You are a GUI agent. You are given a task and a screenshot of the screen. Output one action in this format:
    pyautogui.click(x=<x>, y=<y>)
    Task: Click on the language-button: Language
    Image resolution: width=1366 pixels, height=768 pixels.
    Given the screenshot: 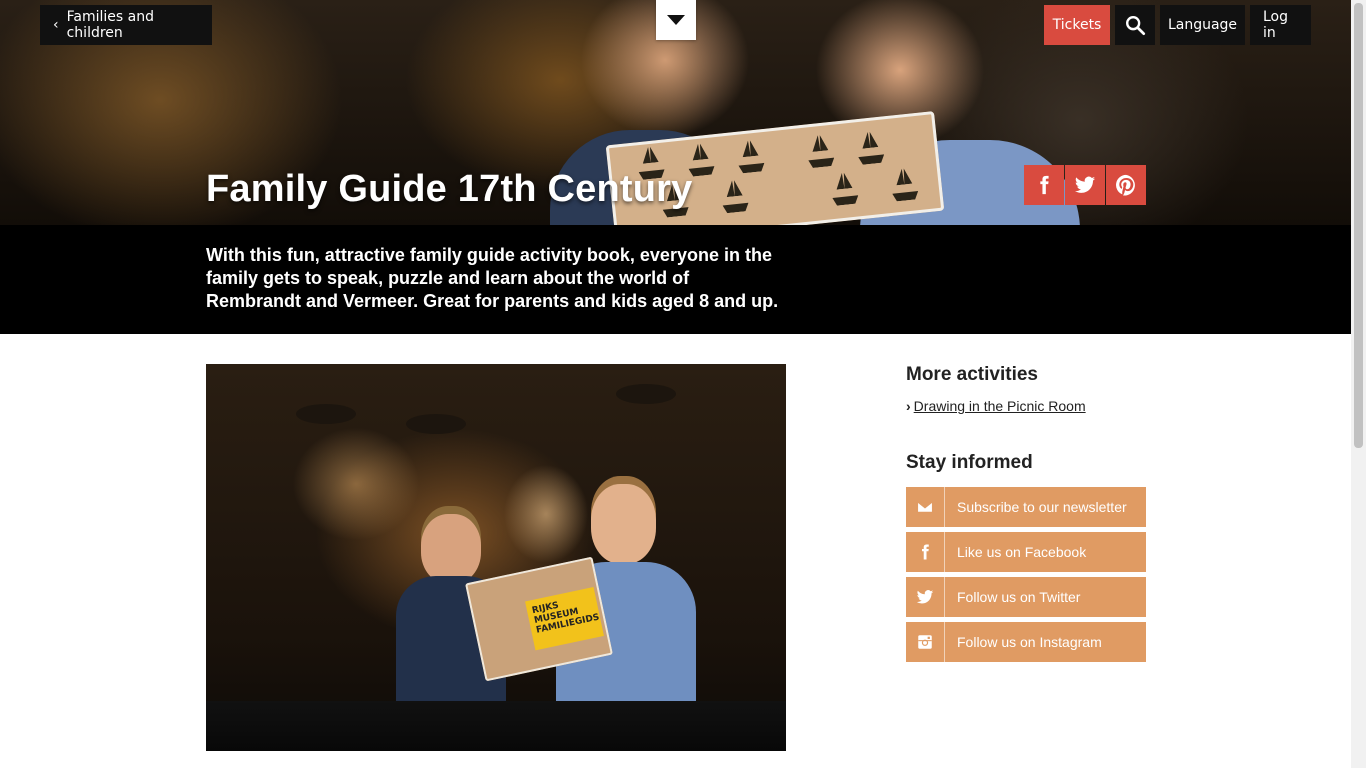 What is the action you would take?
    pyautogui.click(x=1202, y=25)
    